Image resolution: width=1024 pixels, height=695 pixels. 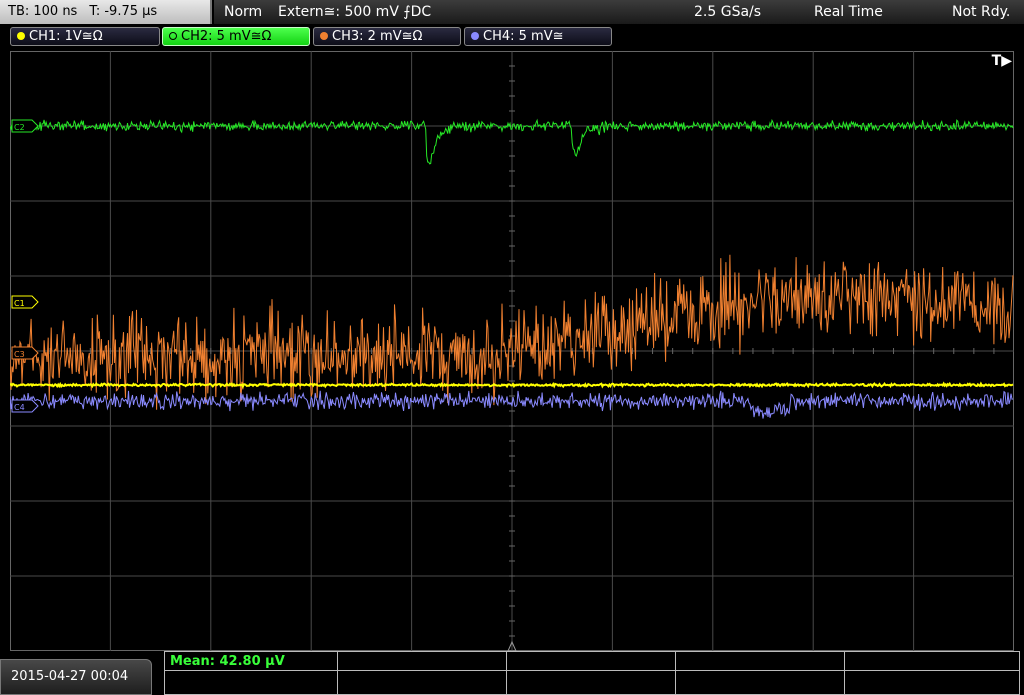 I want to click on channel-2-button: CH2: 5 mV≅Ω, so click(x=236, y=36).